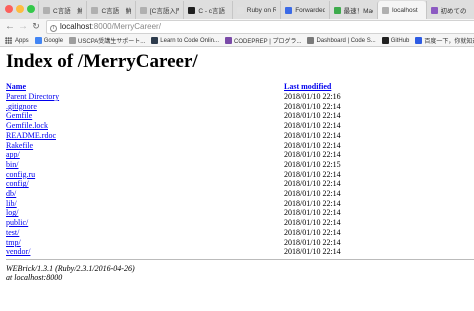 This screenshot has height=311, width=474. Describe the element at coordinates (12, 232) in the screenshot. I see `file-link: test/` at that location.